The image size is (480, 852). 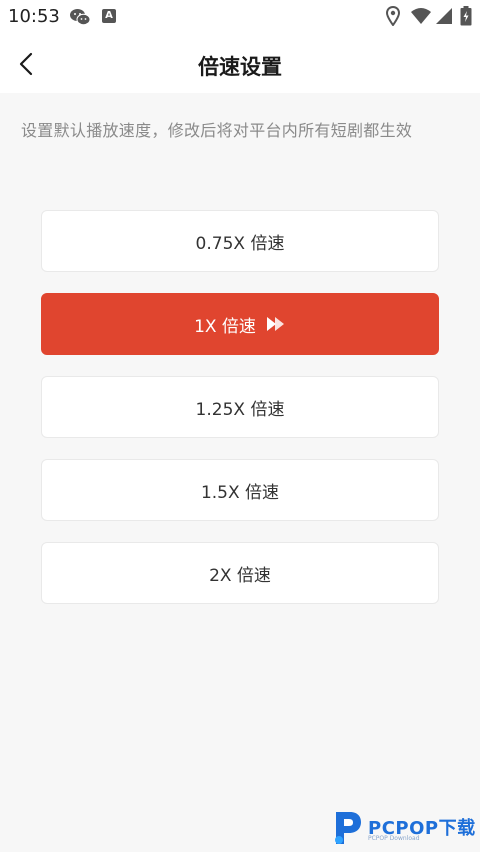 What do you see at coordinates (109, 16) in the screenshot?
I see `a-notification-icon: A` at bounding box center [109, 16].